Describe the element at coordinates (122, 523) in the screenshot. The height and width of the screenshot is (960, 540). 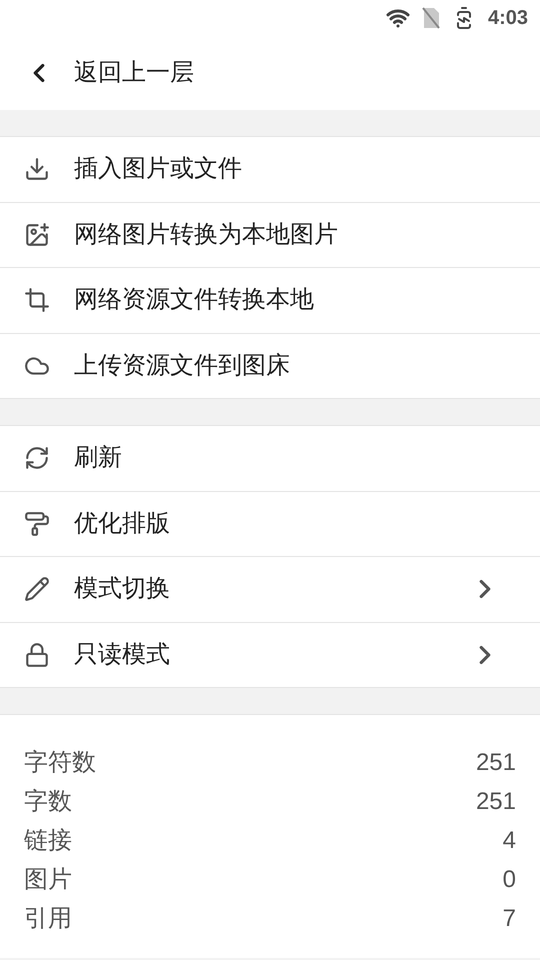
I see `menu-item-label: 优化排版` at that location.